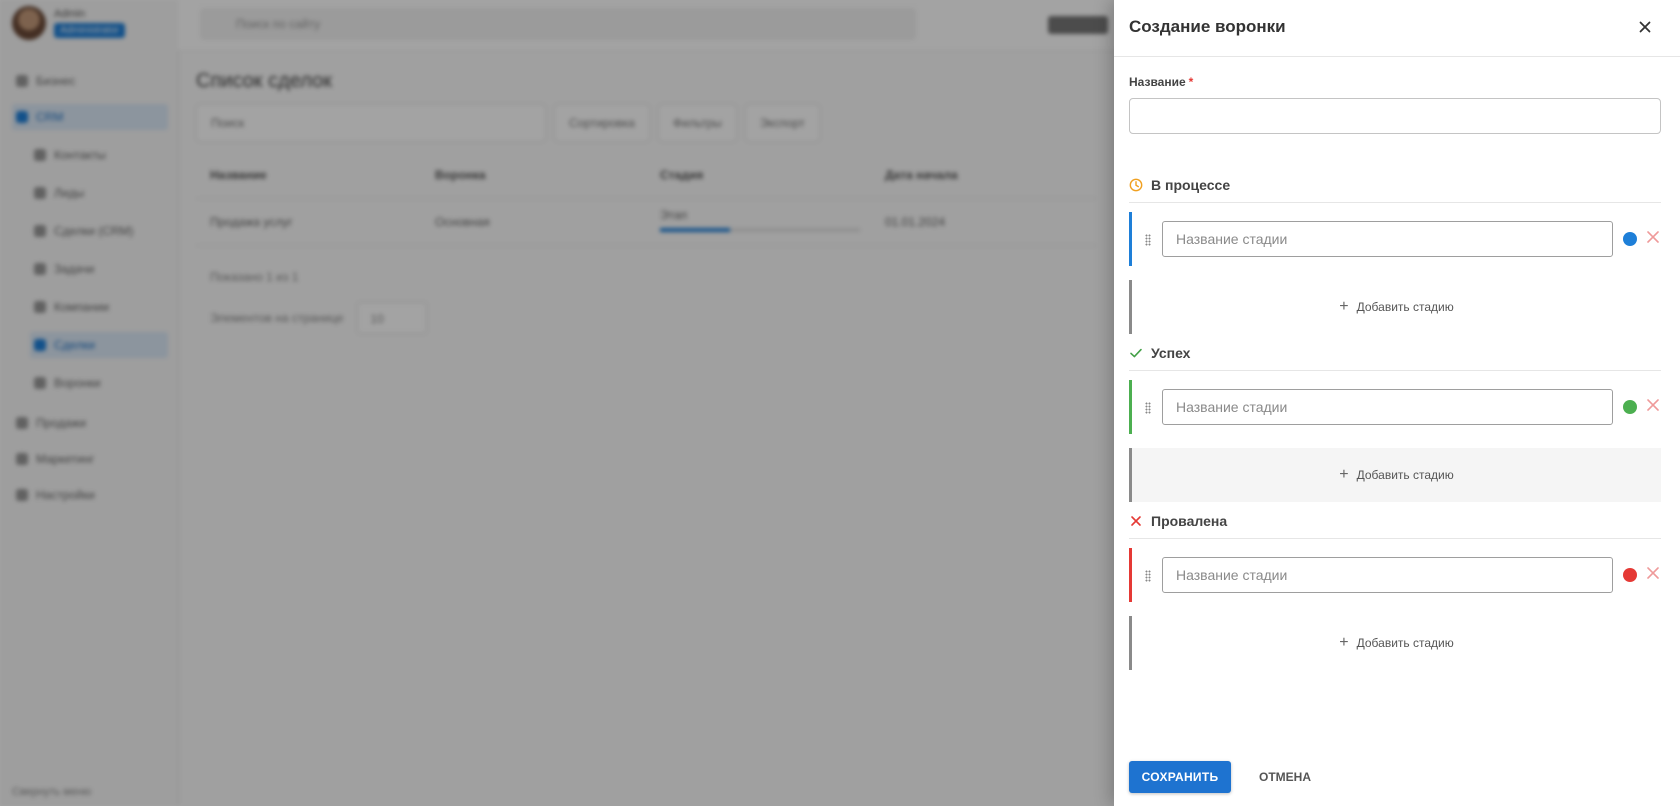 This screenshot has width=1680, height=806. I want to click on x-icon, so click(1136, 521).